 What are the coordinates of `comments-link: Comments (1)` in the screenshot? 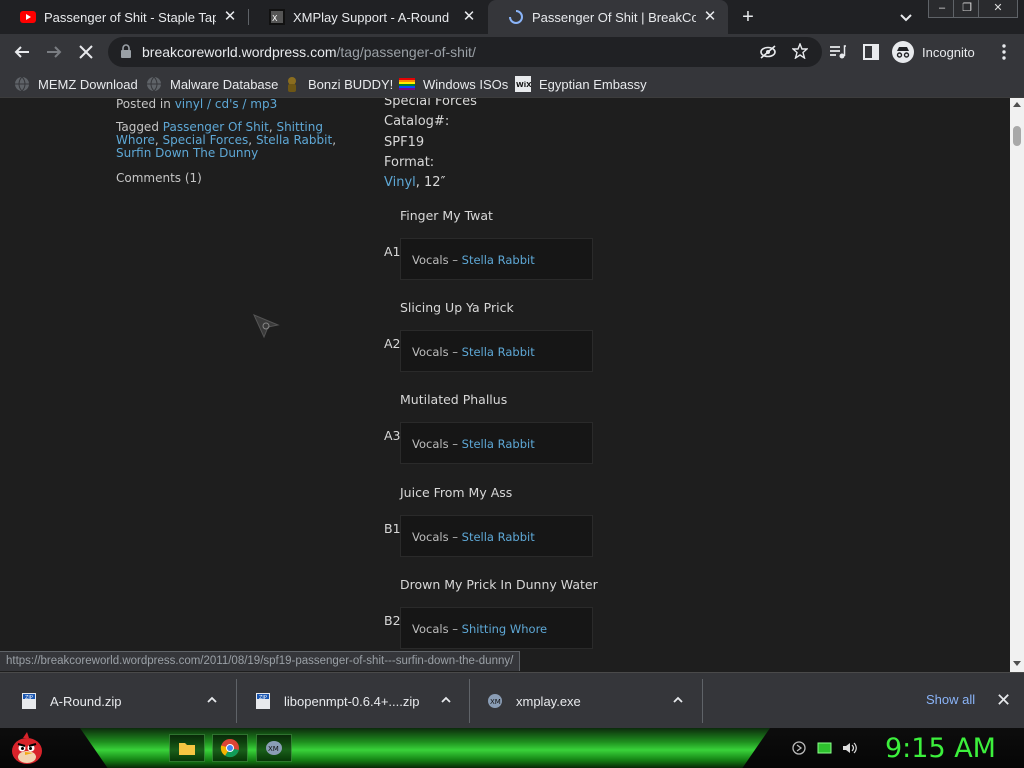 It's located at (159, 178).